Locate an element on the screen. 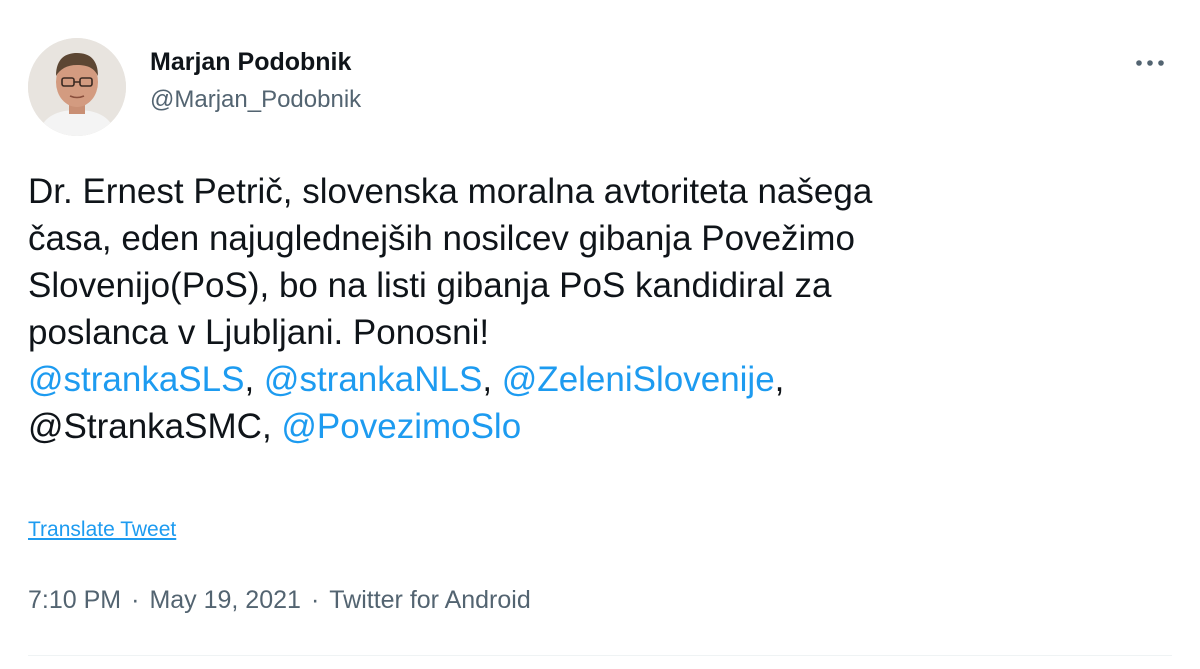  more-horizontal-icon is located at coordinates (1150, 63).